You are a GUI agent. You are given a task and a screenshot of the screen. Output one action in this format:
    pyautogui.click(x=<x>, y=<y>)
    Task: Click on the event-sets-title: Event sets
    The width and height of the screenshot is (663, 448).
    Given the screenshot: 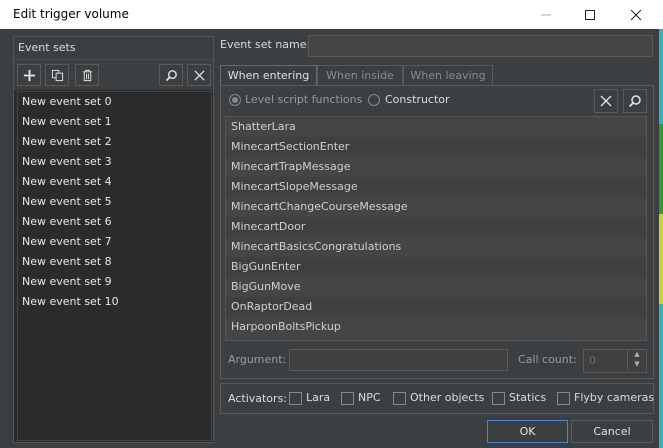 What is the action you would take?
    pyautogui.click(x=47, y=47)
    